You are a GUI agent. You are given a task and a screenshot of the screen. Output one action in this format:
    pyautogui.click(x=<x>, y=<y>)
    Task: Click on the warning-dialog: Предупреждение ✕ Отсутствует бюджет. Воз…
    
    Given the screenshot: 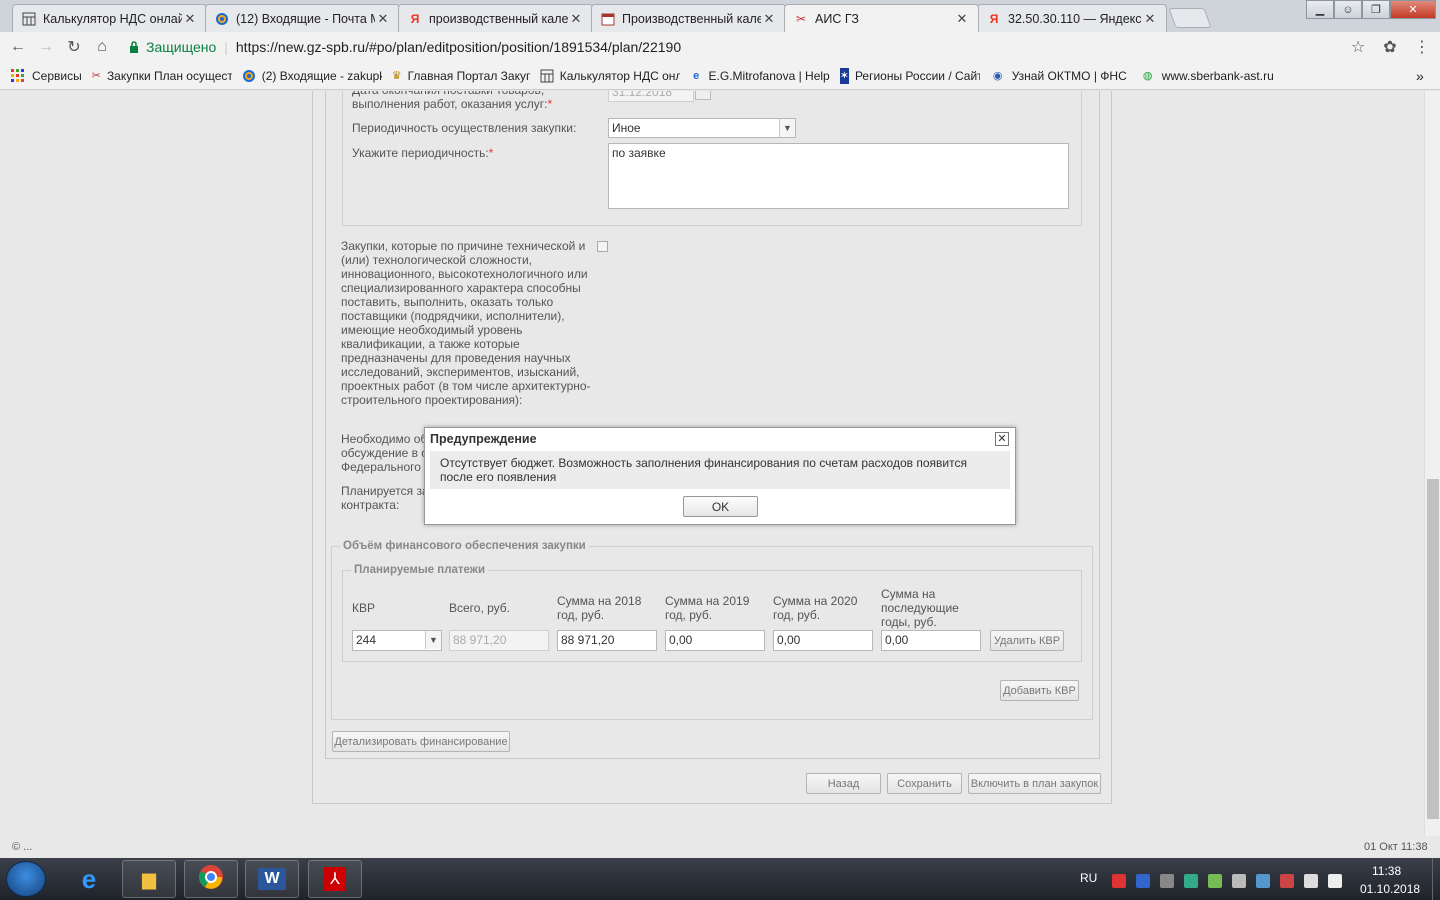 What is the action you would take?
    pyautogui.click(x=720, y=476)
    